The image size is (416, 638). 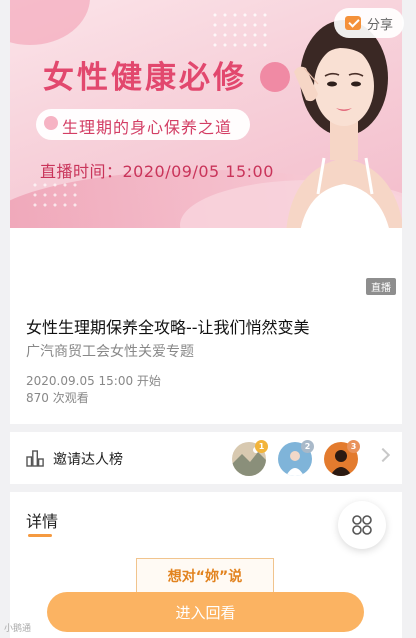 I want to click on banner-subtitle: 生理期的身心保养之道, so click(x=147, y=127).